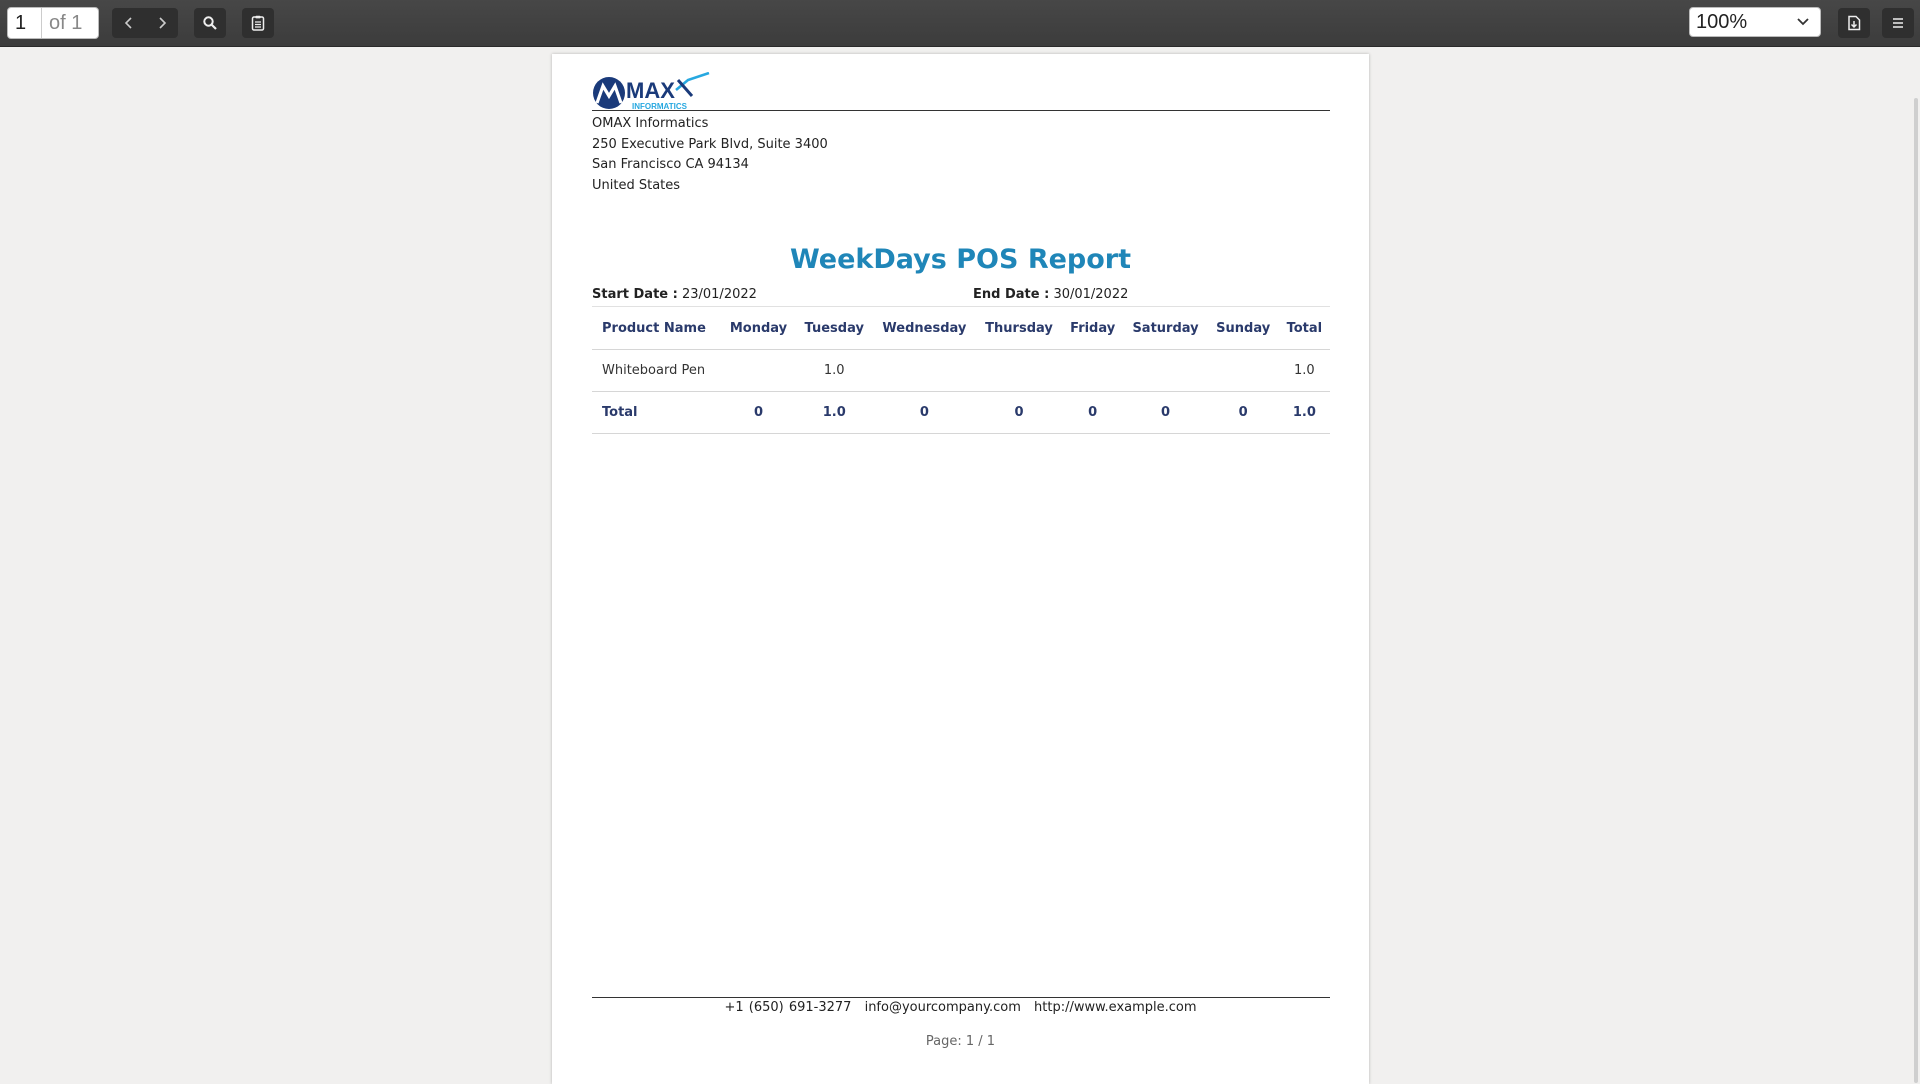  I want to click on scrollbar-thumb, so click(1916, 590).